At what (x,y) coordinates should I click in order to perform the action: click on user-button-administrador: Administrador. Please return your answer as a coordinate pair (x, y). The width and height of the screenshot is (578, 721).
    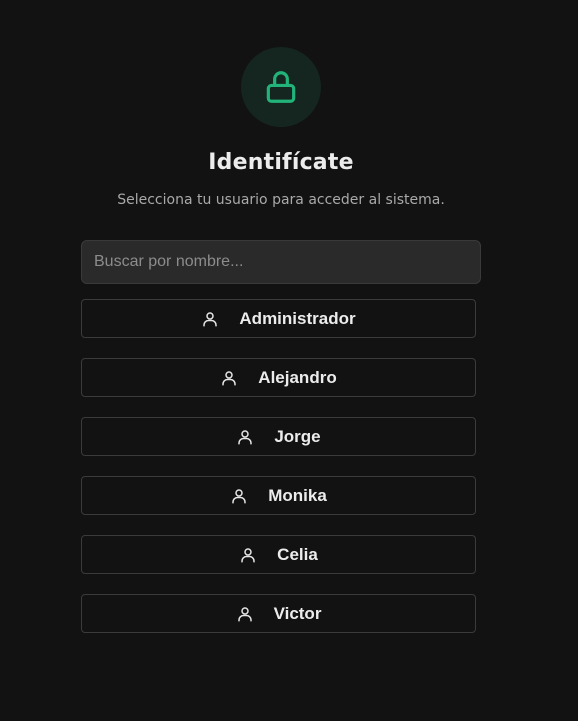
    Looking at the image, I should click on (278, 318).